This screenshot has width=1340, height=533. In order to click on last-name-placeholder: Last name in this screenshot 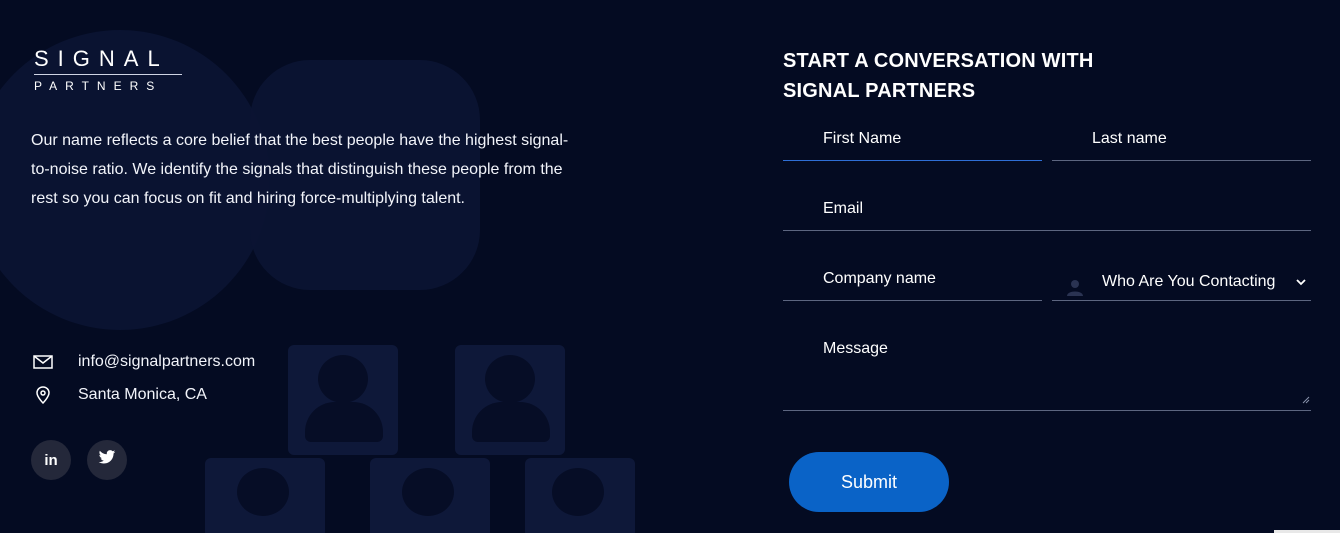, I will do `click(1129, 138)`.